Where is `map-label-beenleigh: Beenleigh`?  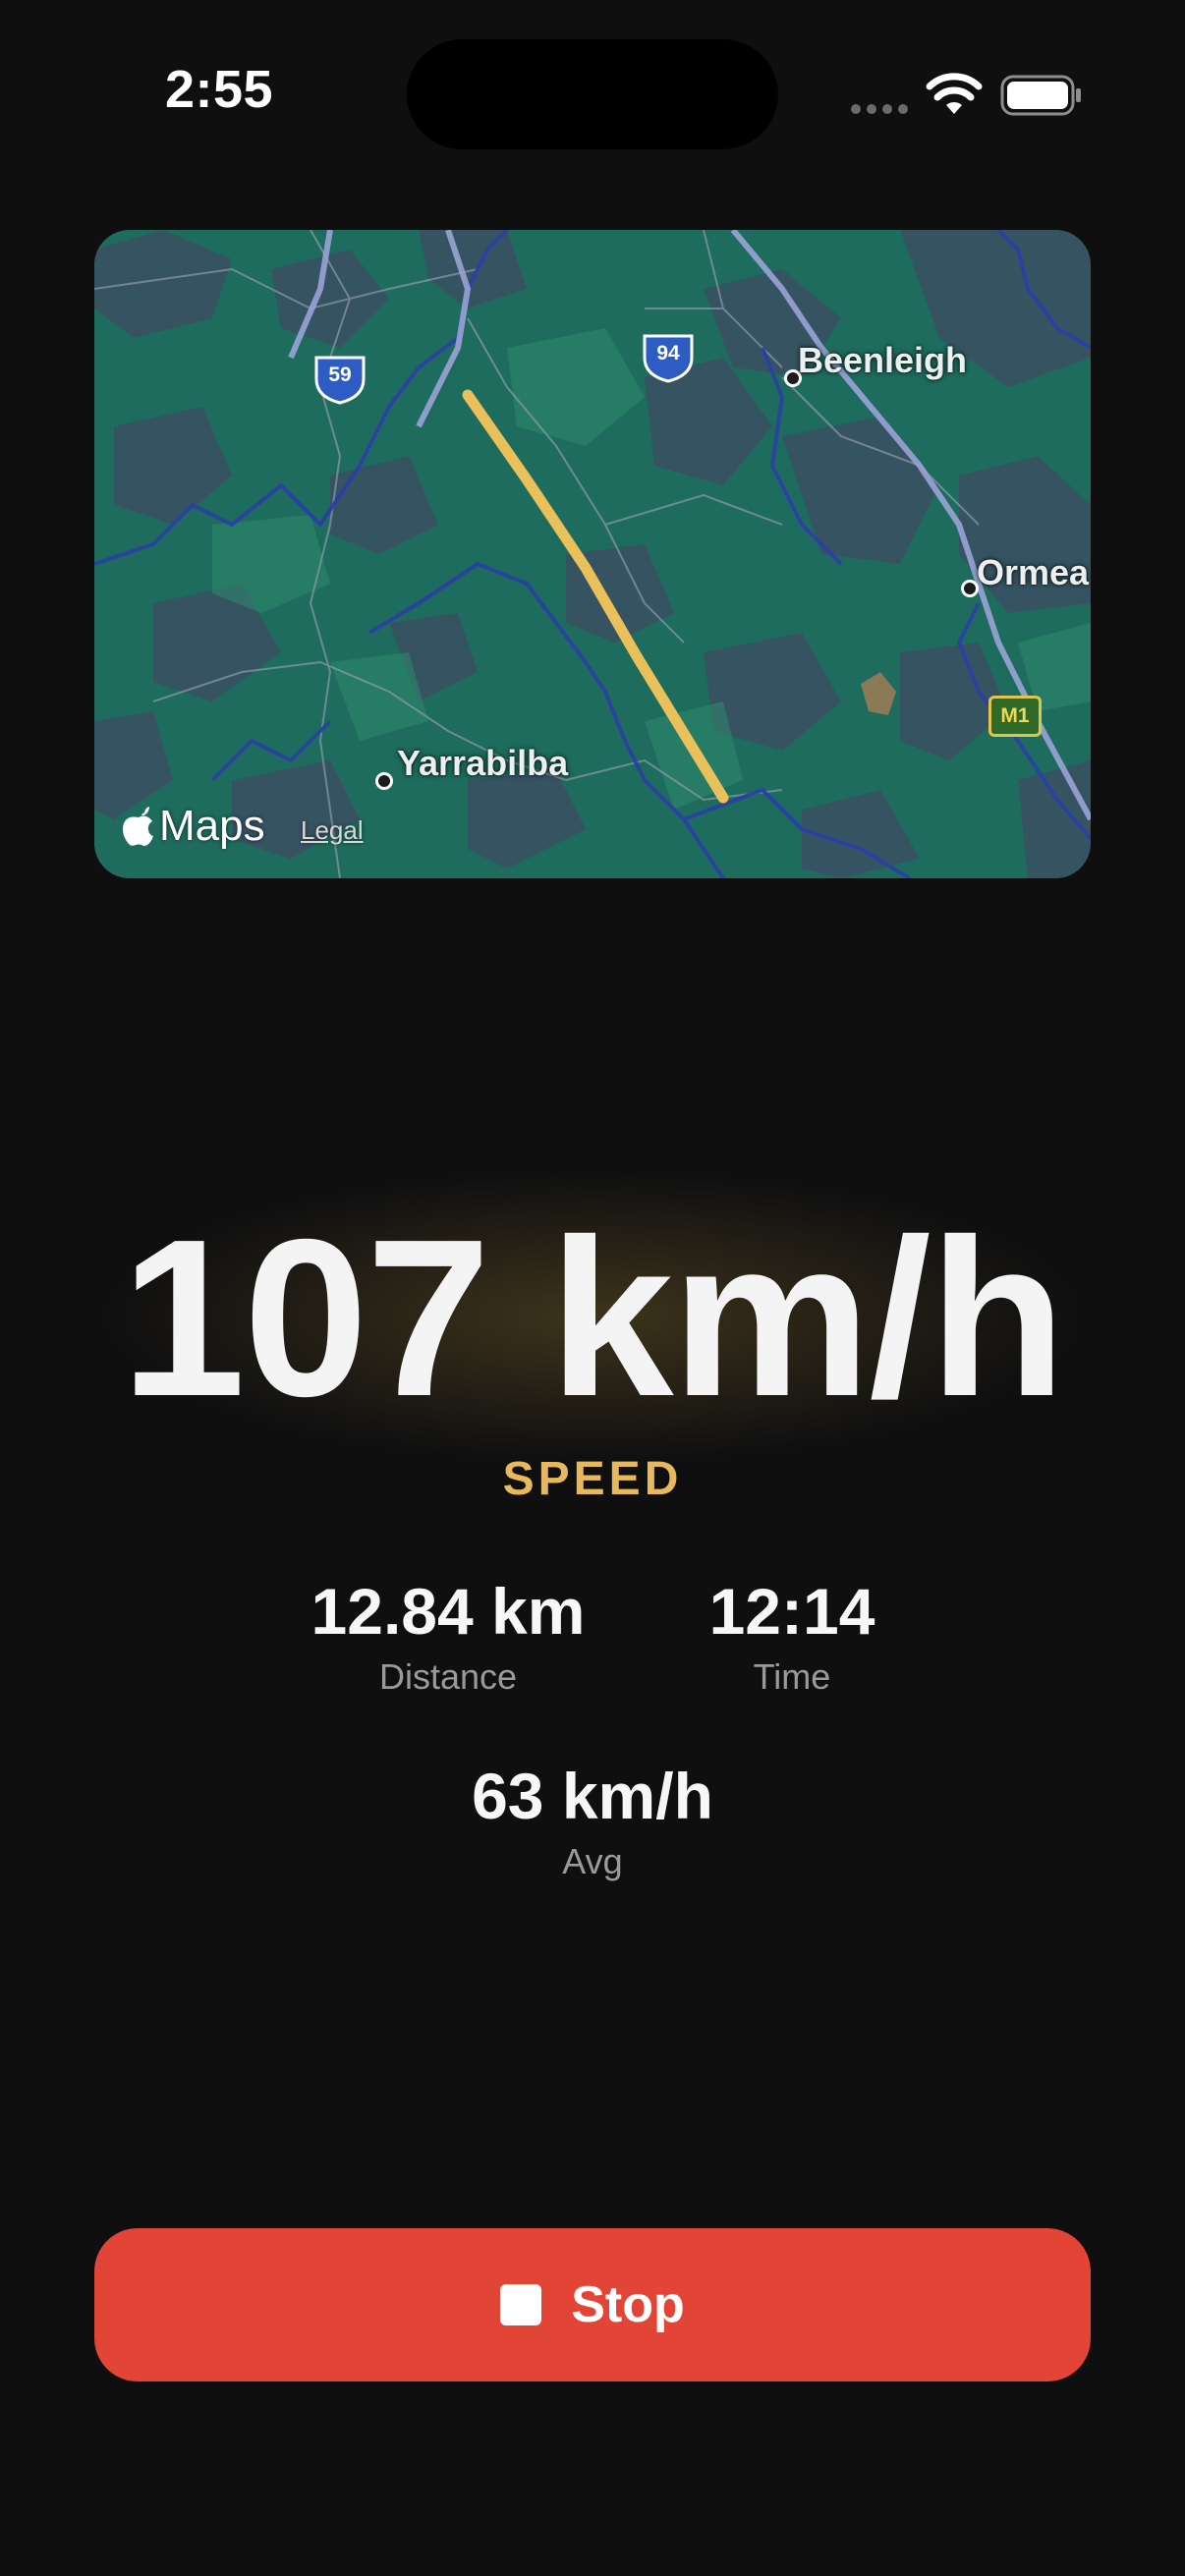
map-label-beenleigh: Beenleigh is located at coordinates (883, 360).